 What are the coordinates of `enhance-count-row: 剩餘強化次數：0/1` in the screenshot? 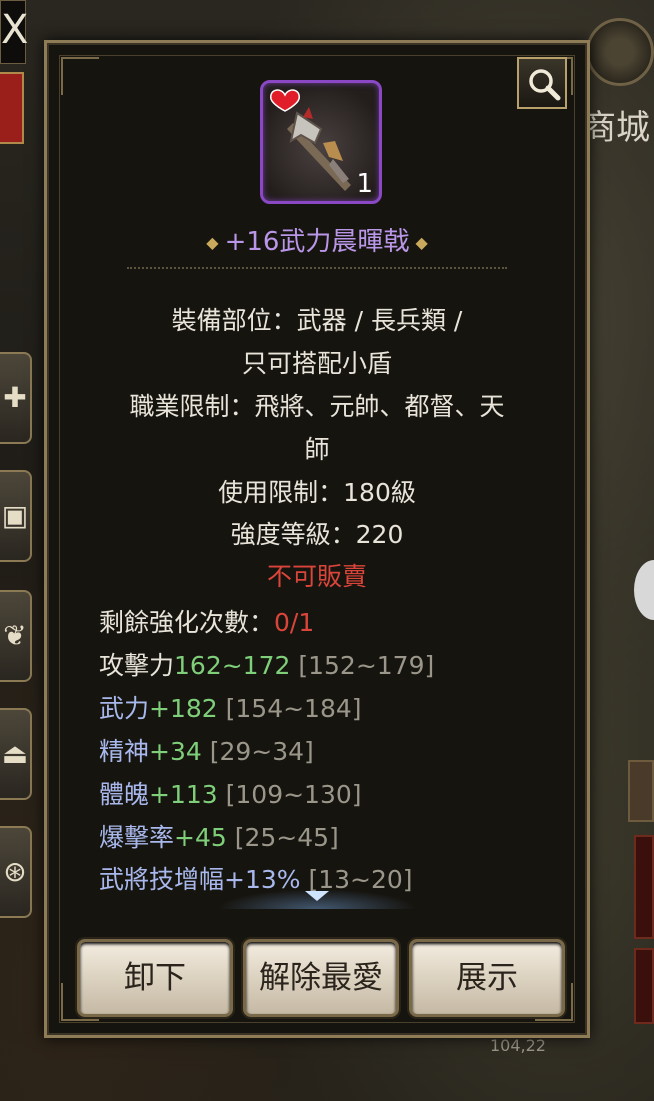 It's located at (207, 622).